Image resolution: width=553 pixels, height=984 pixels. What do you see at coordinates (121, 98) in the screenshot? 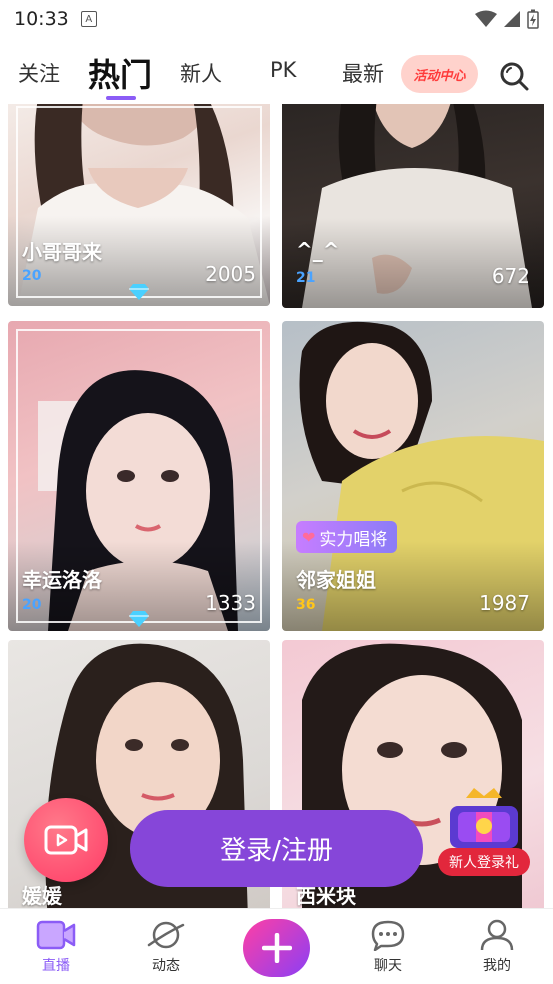
I see `active-tab-indicator` at bounding box center [121, 98].